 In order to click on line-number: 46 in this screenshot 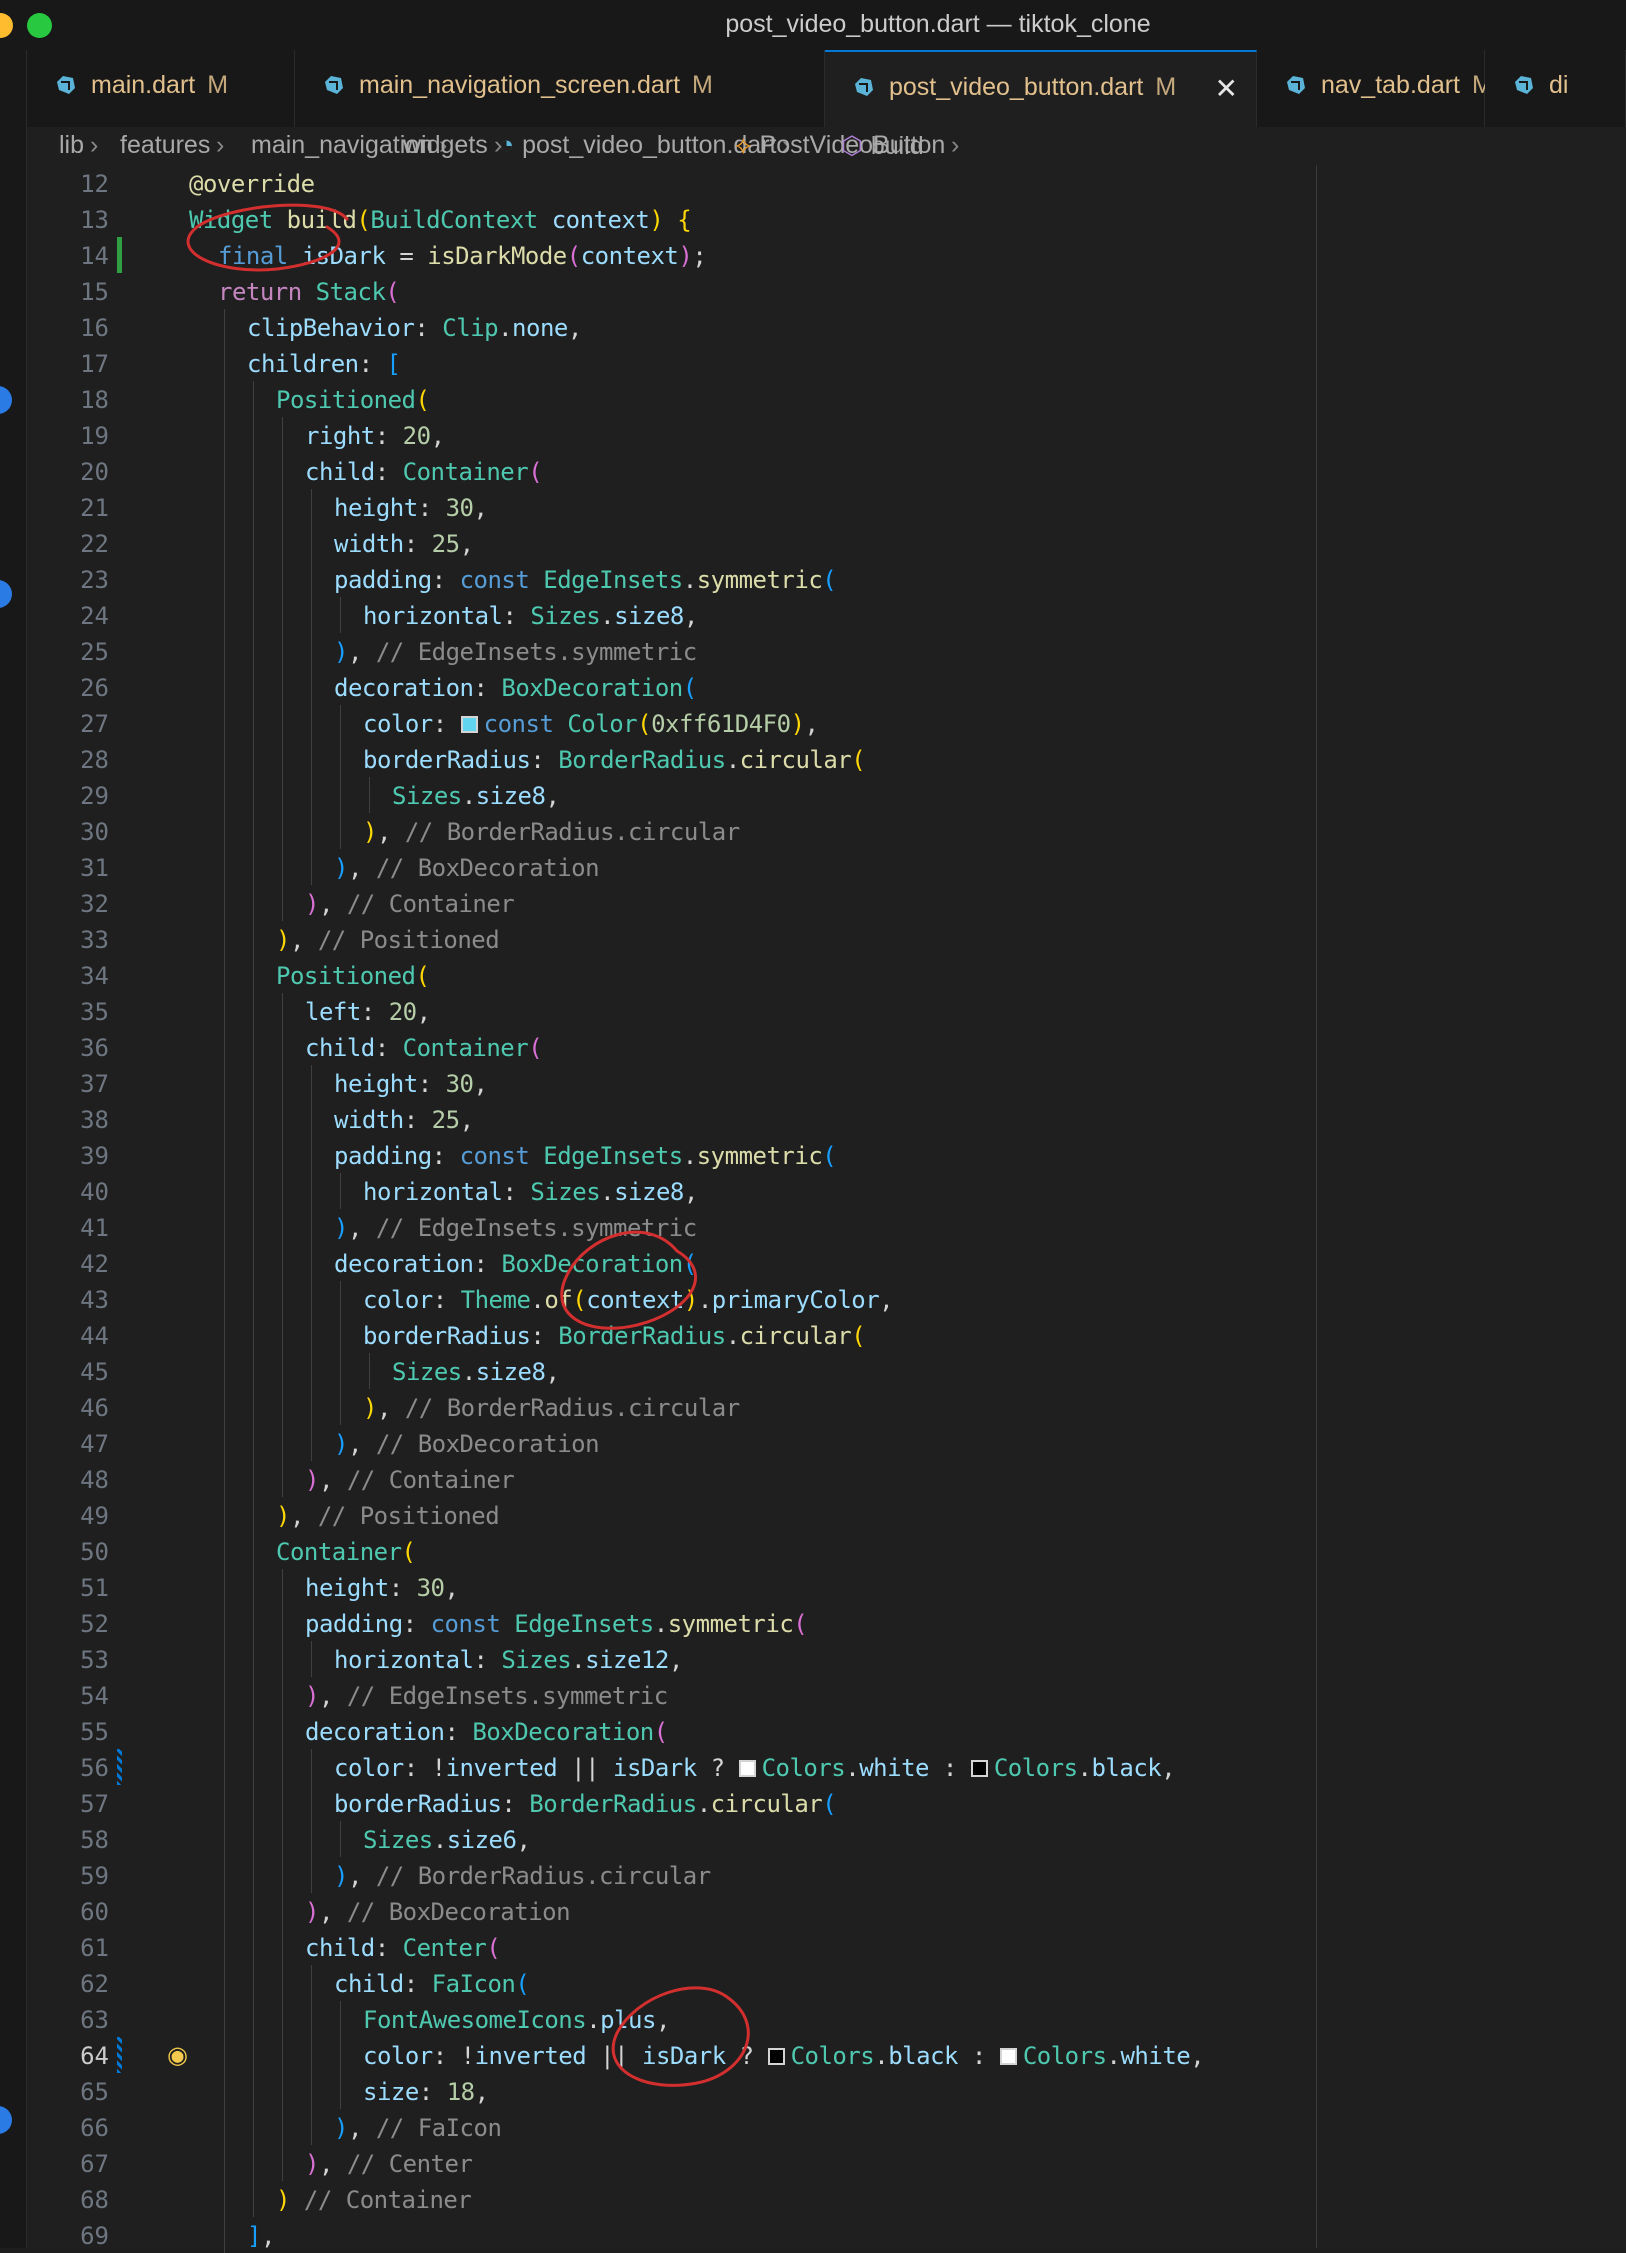, I will do `click(68, 1408)`.